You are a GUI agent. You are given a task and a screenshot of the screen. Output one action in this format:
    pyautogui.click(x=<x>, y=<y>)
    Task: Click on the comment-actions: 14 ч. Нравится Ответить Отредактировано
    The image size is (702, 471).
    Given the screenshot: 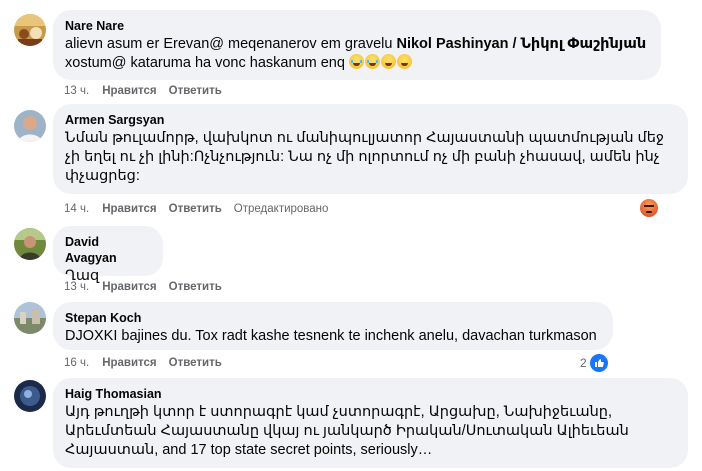 What is the action you would take?
    pyautogui.click(x=202, y=209)
    